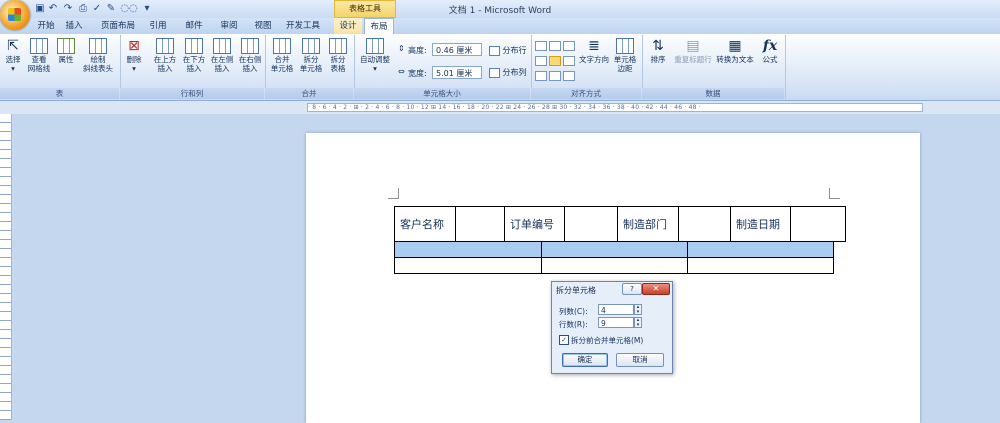  What do you see at coordinates (194, 55) in the screenshot?
I see `insert-below-button: 在下方 插入` at bounding box center [194, 55].